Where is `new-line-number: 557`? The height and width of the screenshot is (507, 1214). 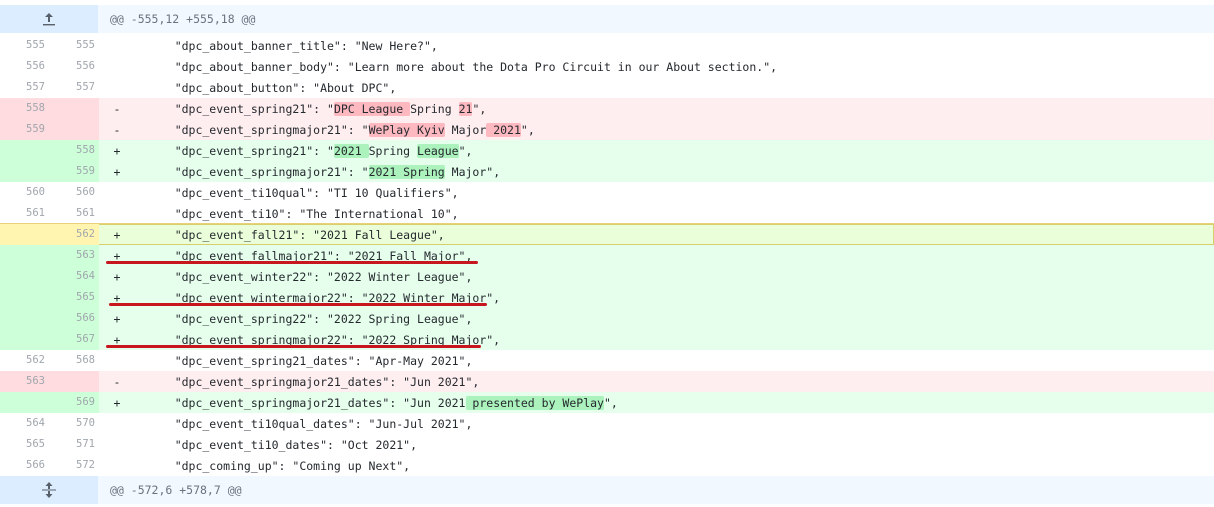
new-line-number: 557 is located at coordinates (74, 87).